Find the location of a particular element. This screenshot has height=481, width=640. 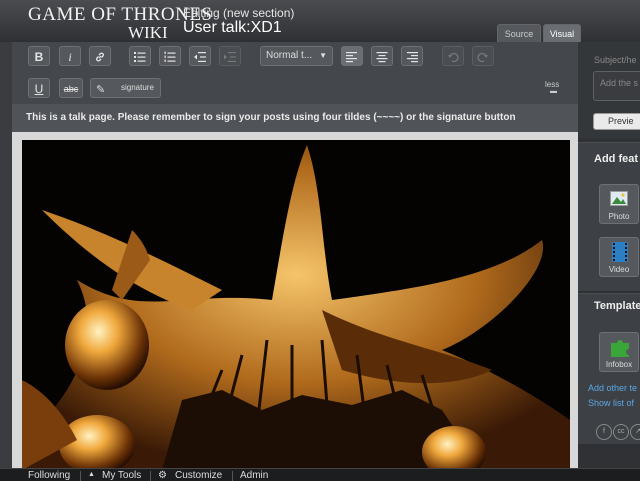

undo-icon is located at coordinates (453, 57).